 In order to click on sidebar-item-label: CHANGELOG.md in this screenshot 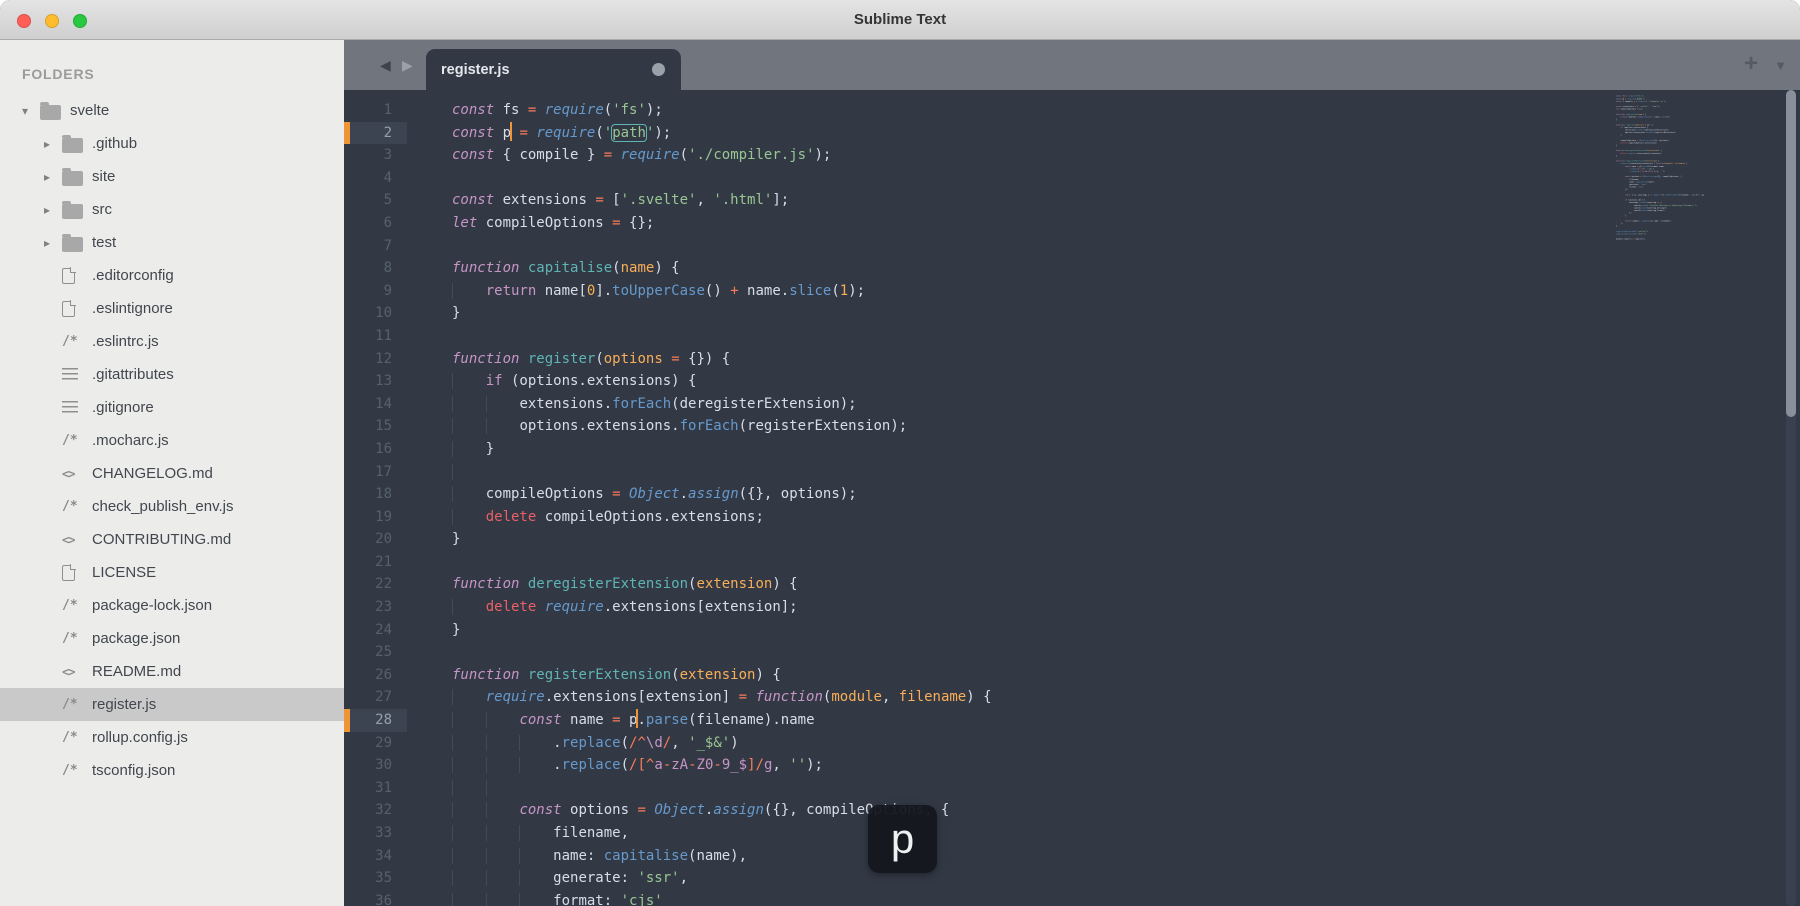, I will do `click(152, 473)`.